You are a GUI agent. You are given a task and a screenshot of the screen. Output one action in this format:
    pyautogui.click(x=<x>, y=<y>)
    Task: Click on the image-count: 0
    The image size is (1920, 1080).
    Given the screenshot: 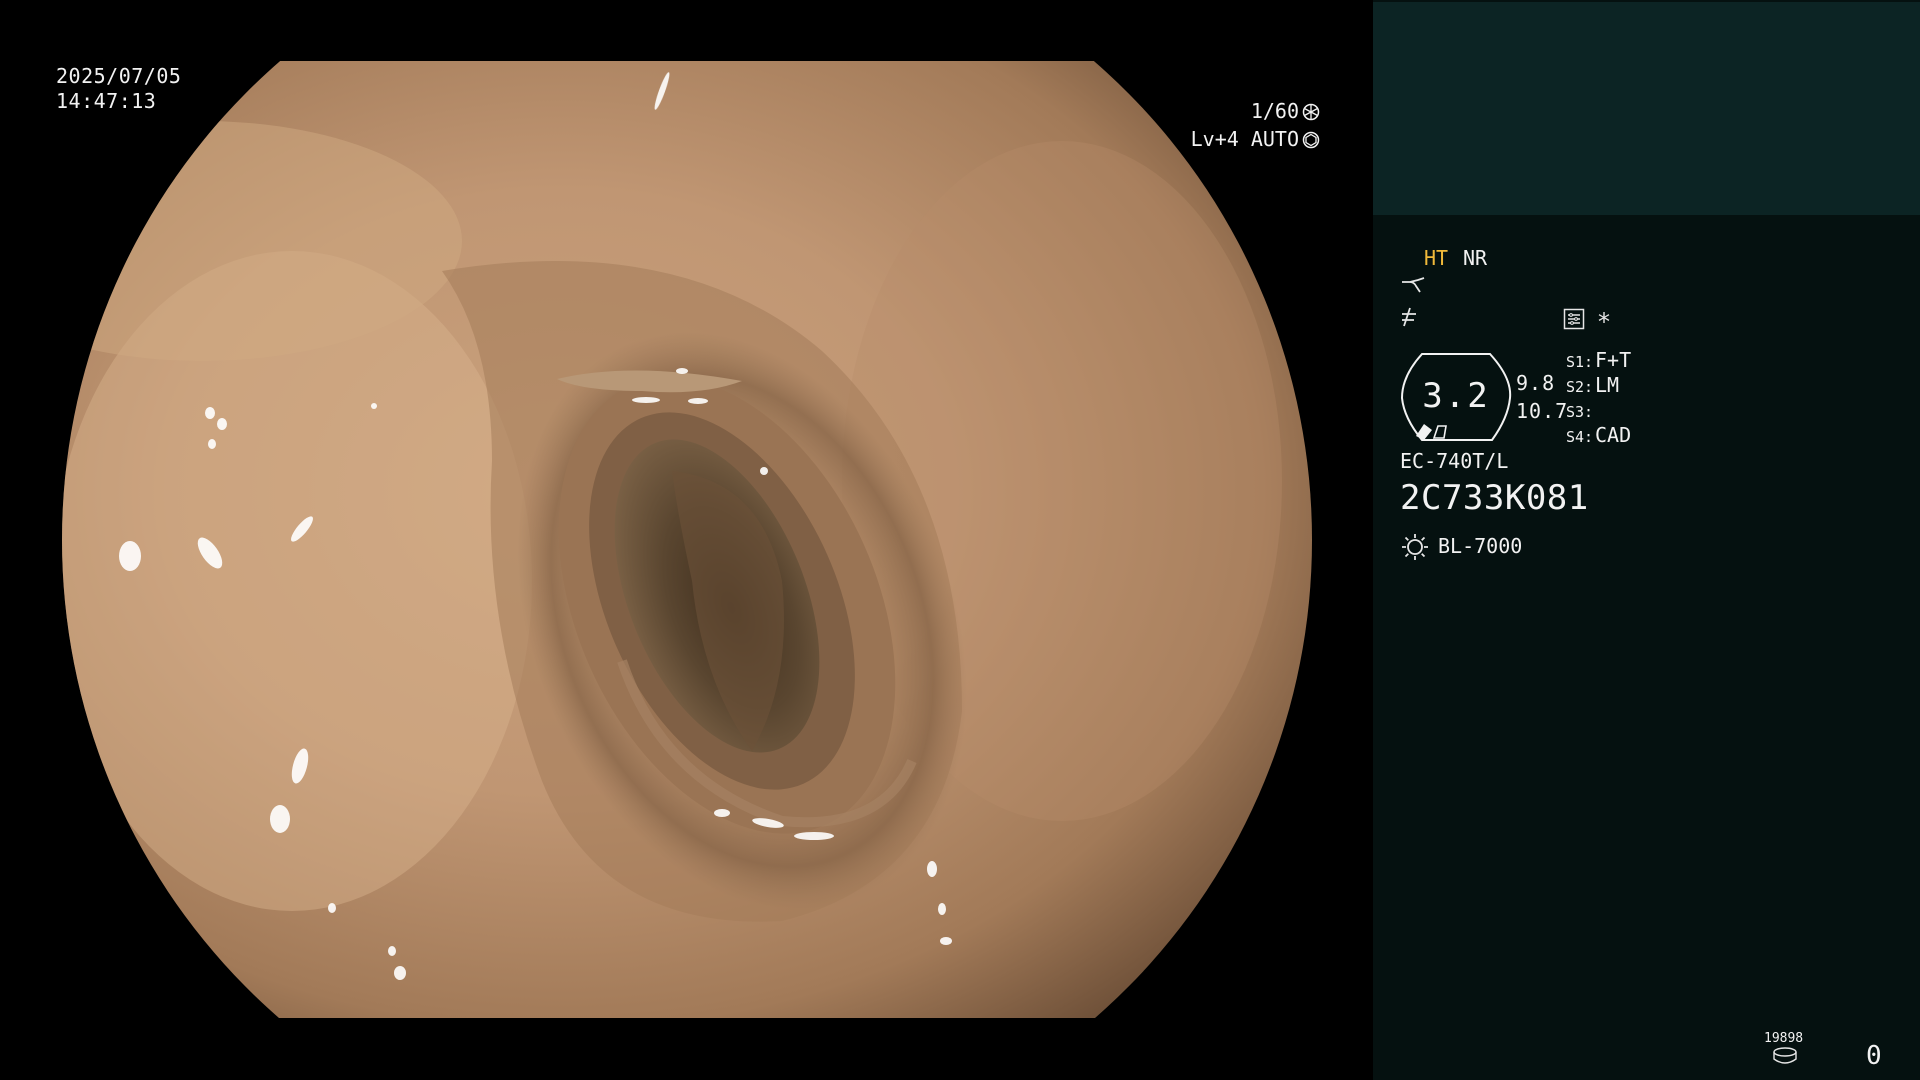 What is the action you would take?
    pyautogui.click(x=1874, y=1056)
    